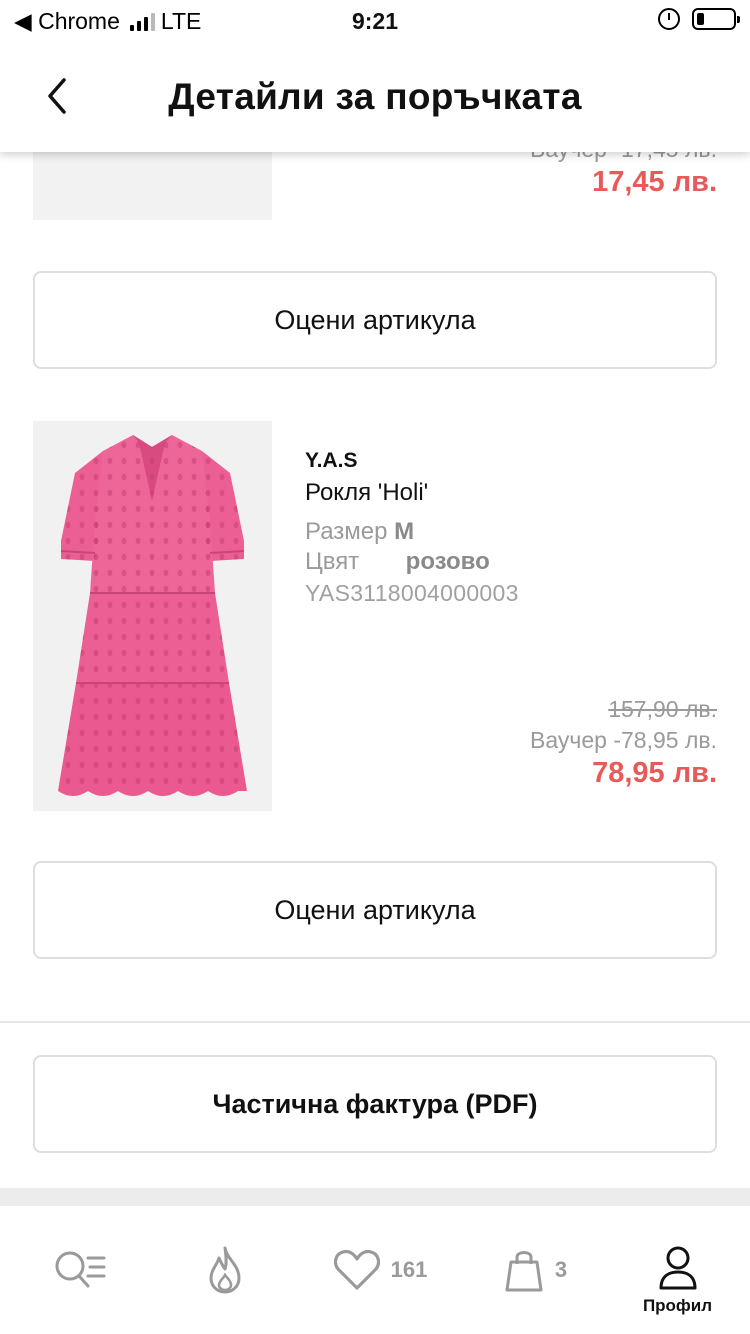  I want to click on bottom-tab-bar: 161 3 Профил, so click(375, 1270).